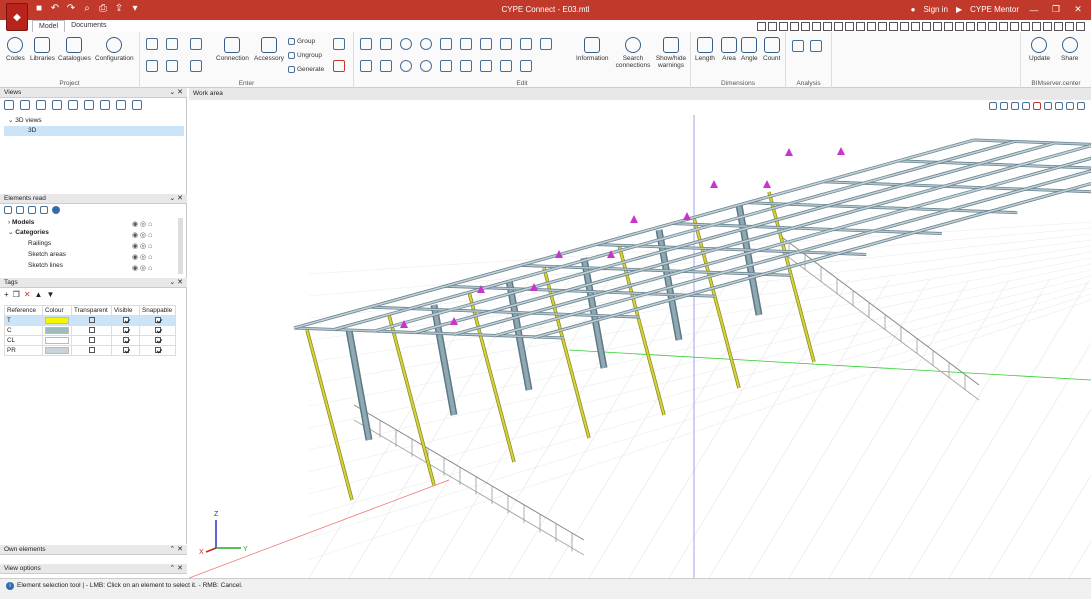  Describe the element at coordinates (546, 44) in the screenshot. I see `section-icon` at that location.